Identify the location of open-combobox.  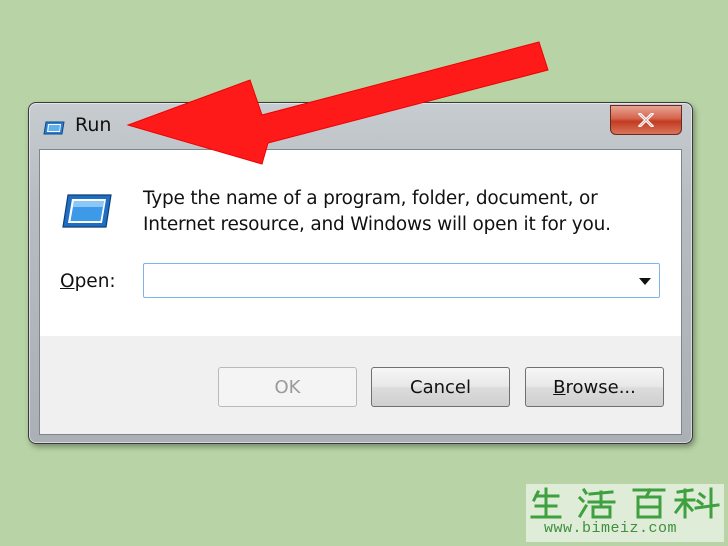
(401, 280).